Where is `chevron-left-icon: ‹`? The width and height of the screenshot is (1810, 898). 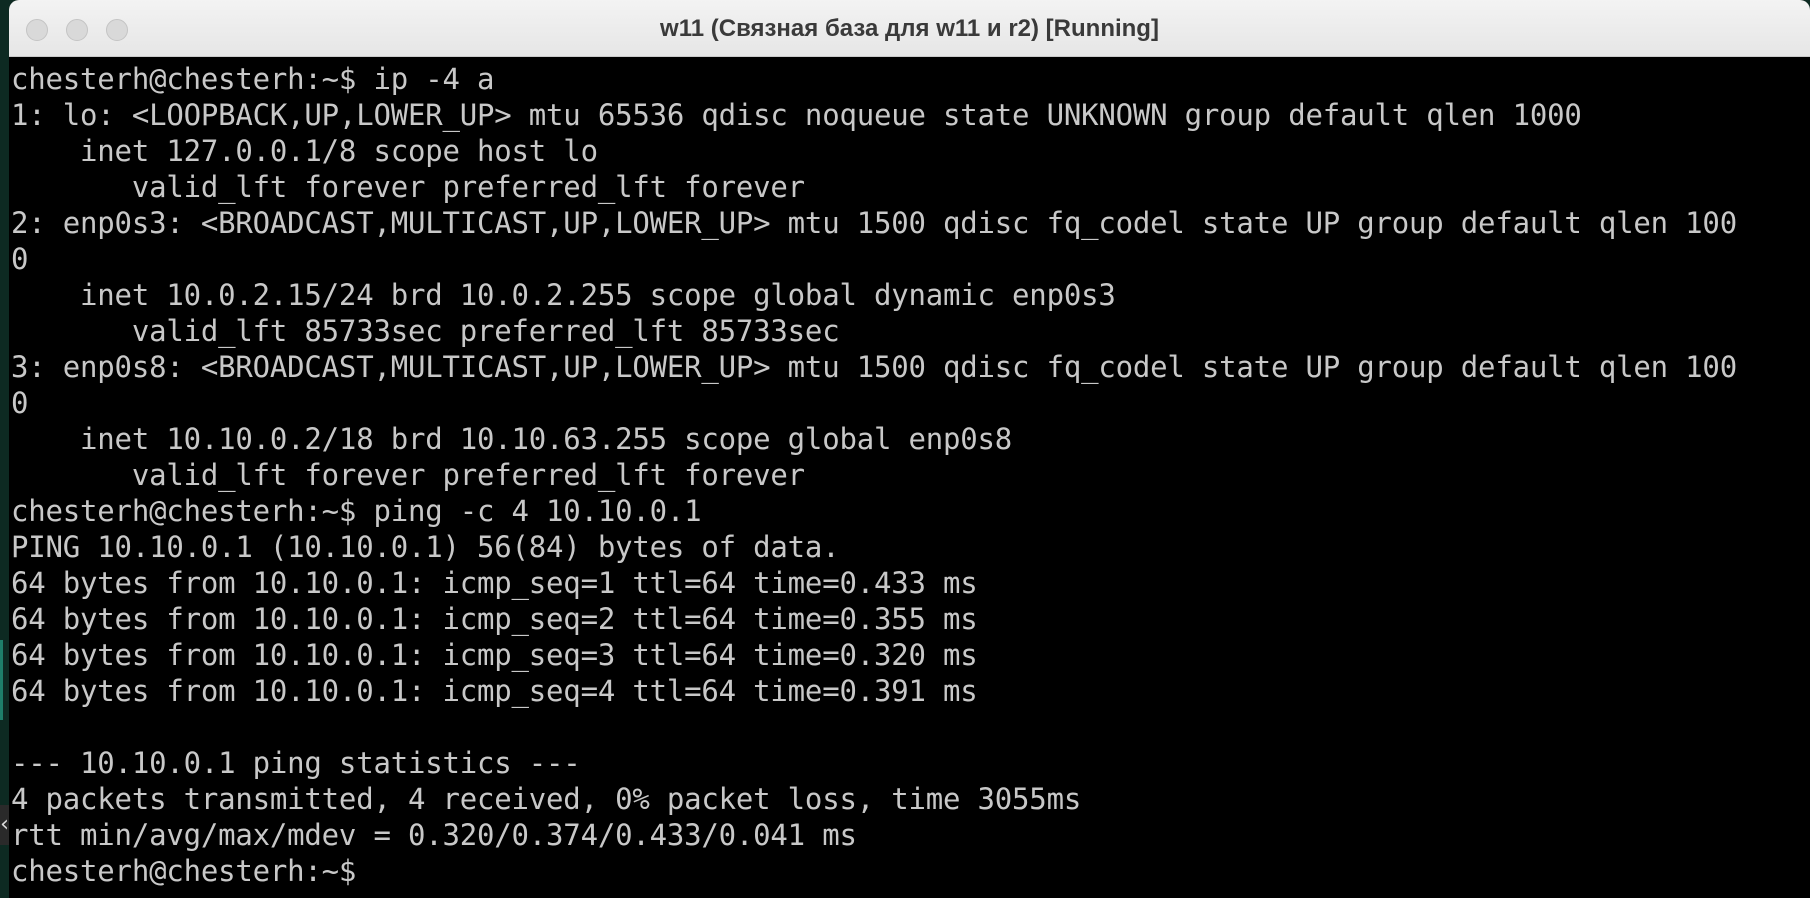
chevron-left-icon: ‹ is located at coordinates (4, 825).